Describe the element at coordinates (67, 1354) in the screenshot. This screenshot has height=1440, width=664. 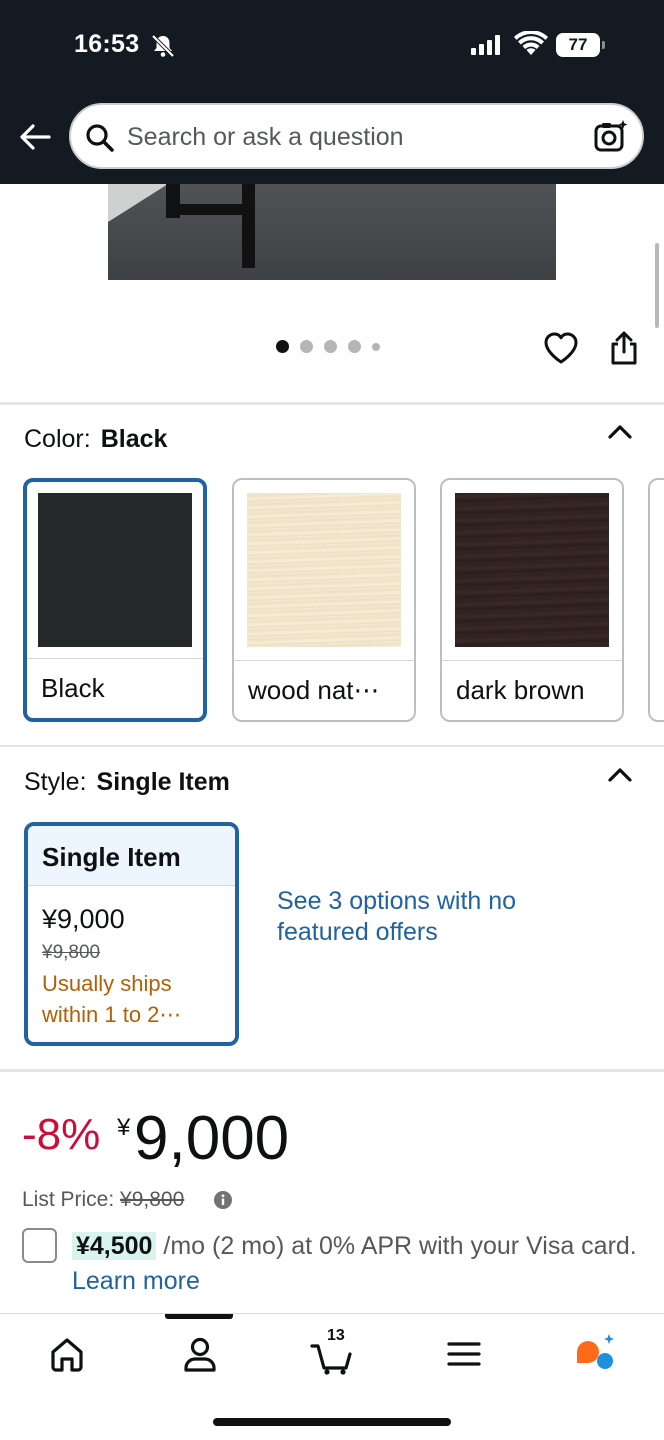
I see `home-icon` at that location.